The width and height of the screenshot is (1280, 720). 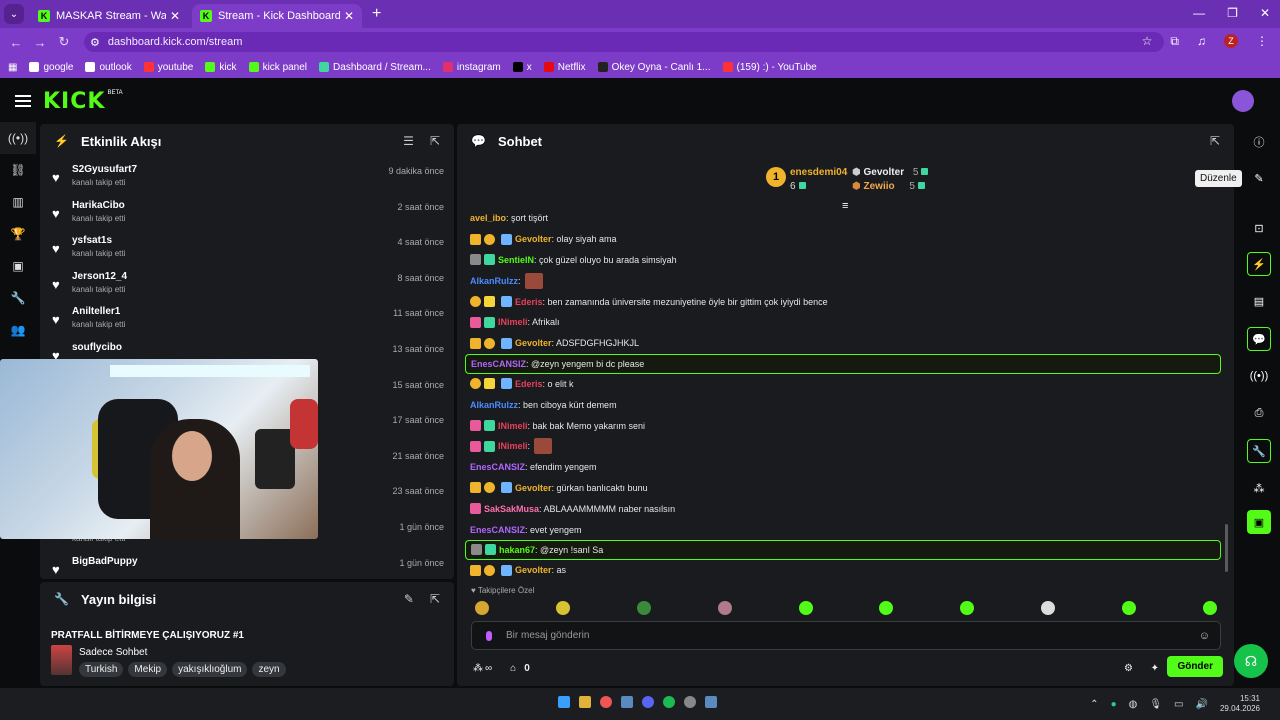 I want to click on tray-app-icon: ◍, so click(x=1133, y=704).